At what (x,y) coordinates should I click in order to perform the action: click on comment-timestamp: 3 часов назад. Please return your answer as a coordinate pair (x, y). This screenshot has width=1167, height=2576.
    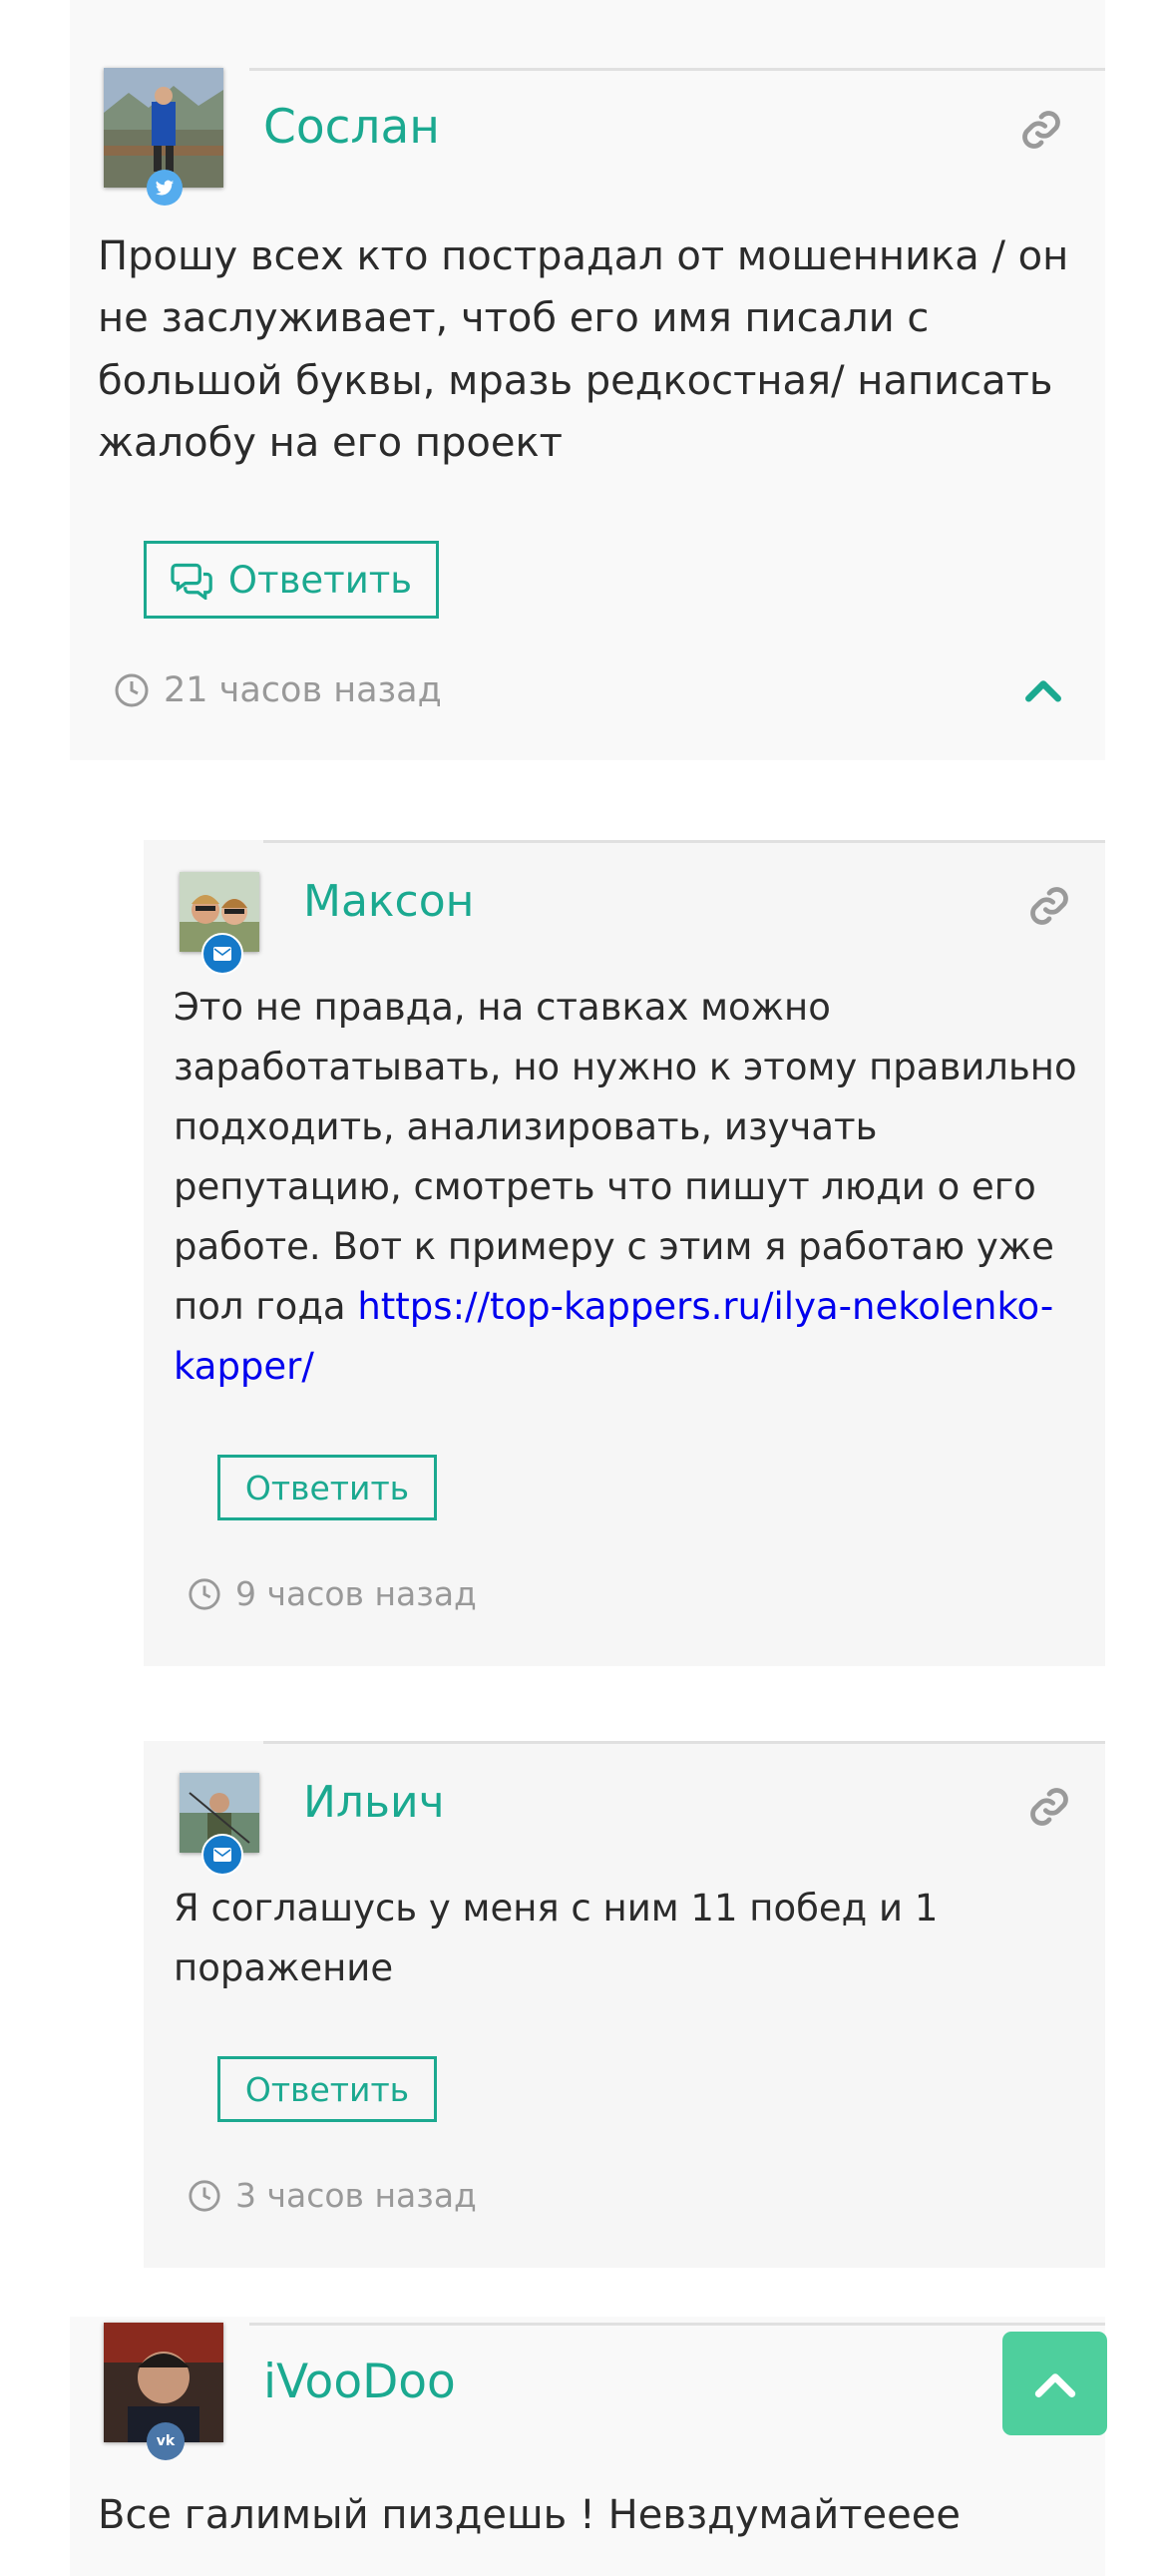
    Looking at the image, I should click on (332, 2195).